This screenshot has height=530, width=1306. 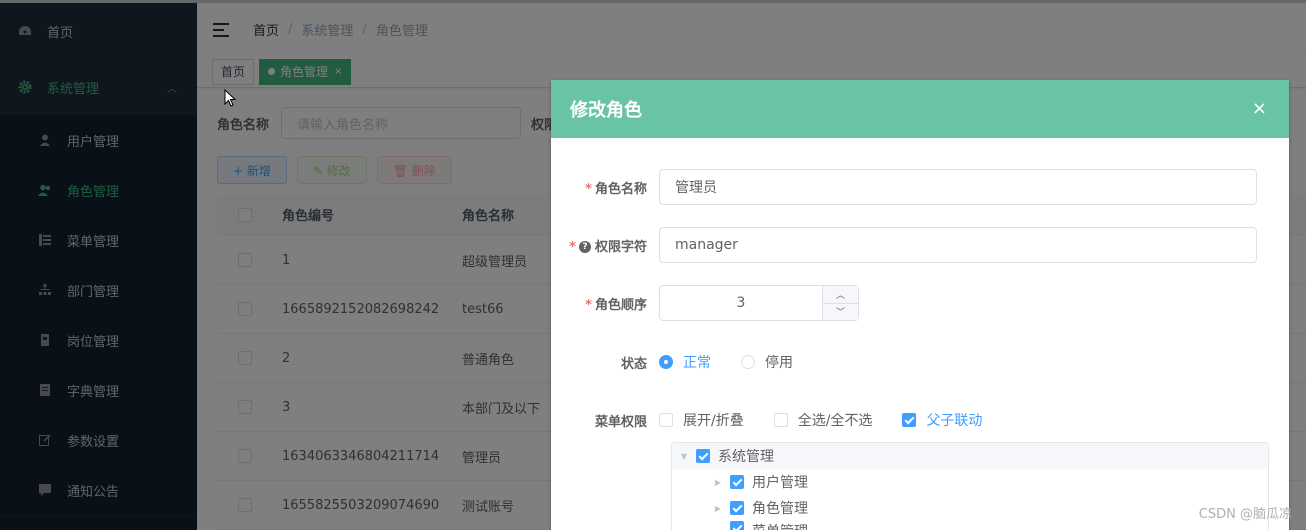 I want to click on tree-node: ▼ 系统管理, so click(x=970, y=456).